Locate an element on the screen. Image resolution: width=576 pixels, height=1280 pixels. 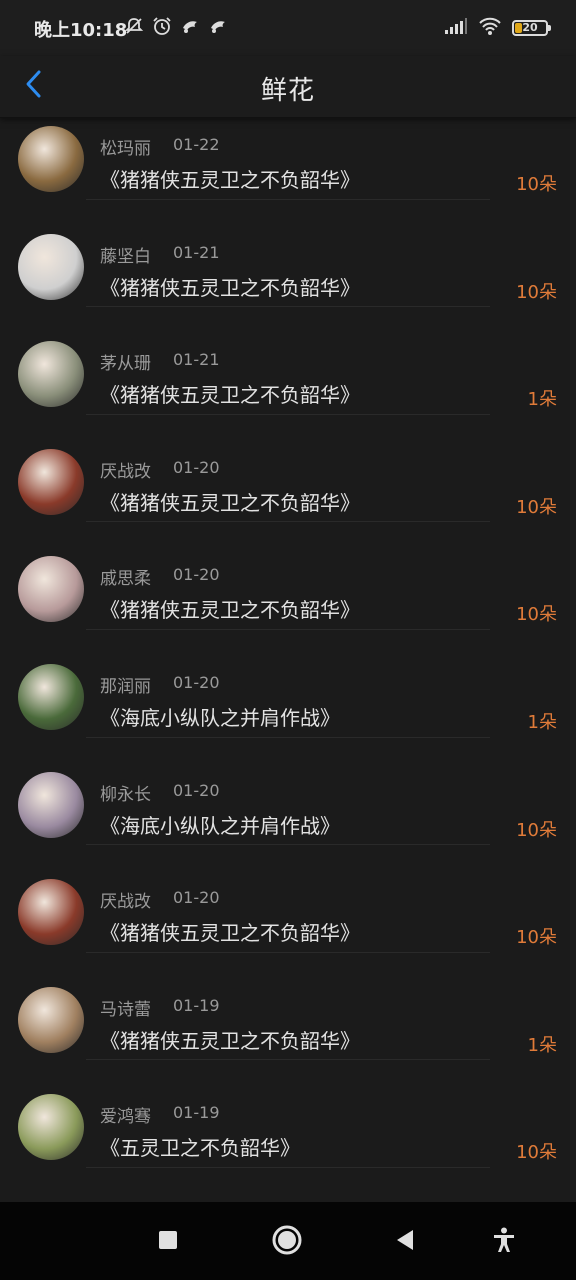
status-bar: 晚上10:18 20 is located at coordinates (288, 28).